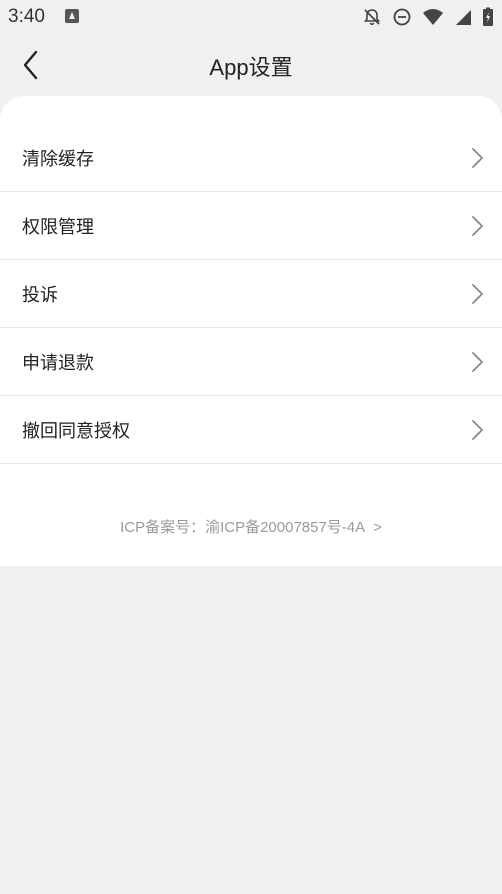  What do you see at coordinates (251, 226) in the screenshot?
I see `menu-item-permissions: 权限管理` at bounding box center [251, 226].